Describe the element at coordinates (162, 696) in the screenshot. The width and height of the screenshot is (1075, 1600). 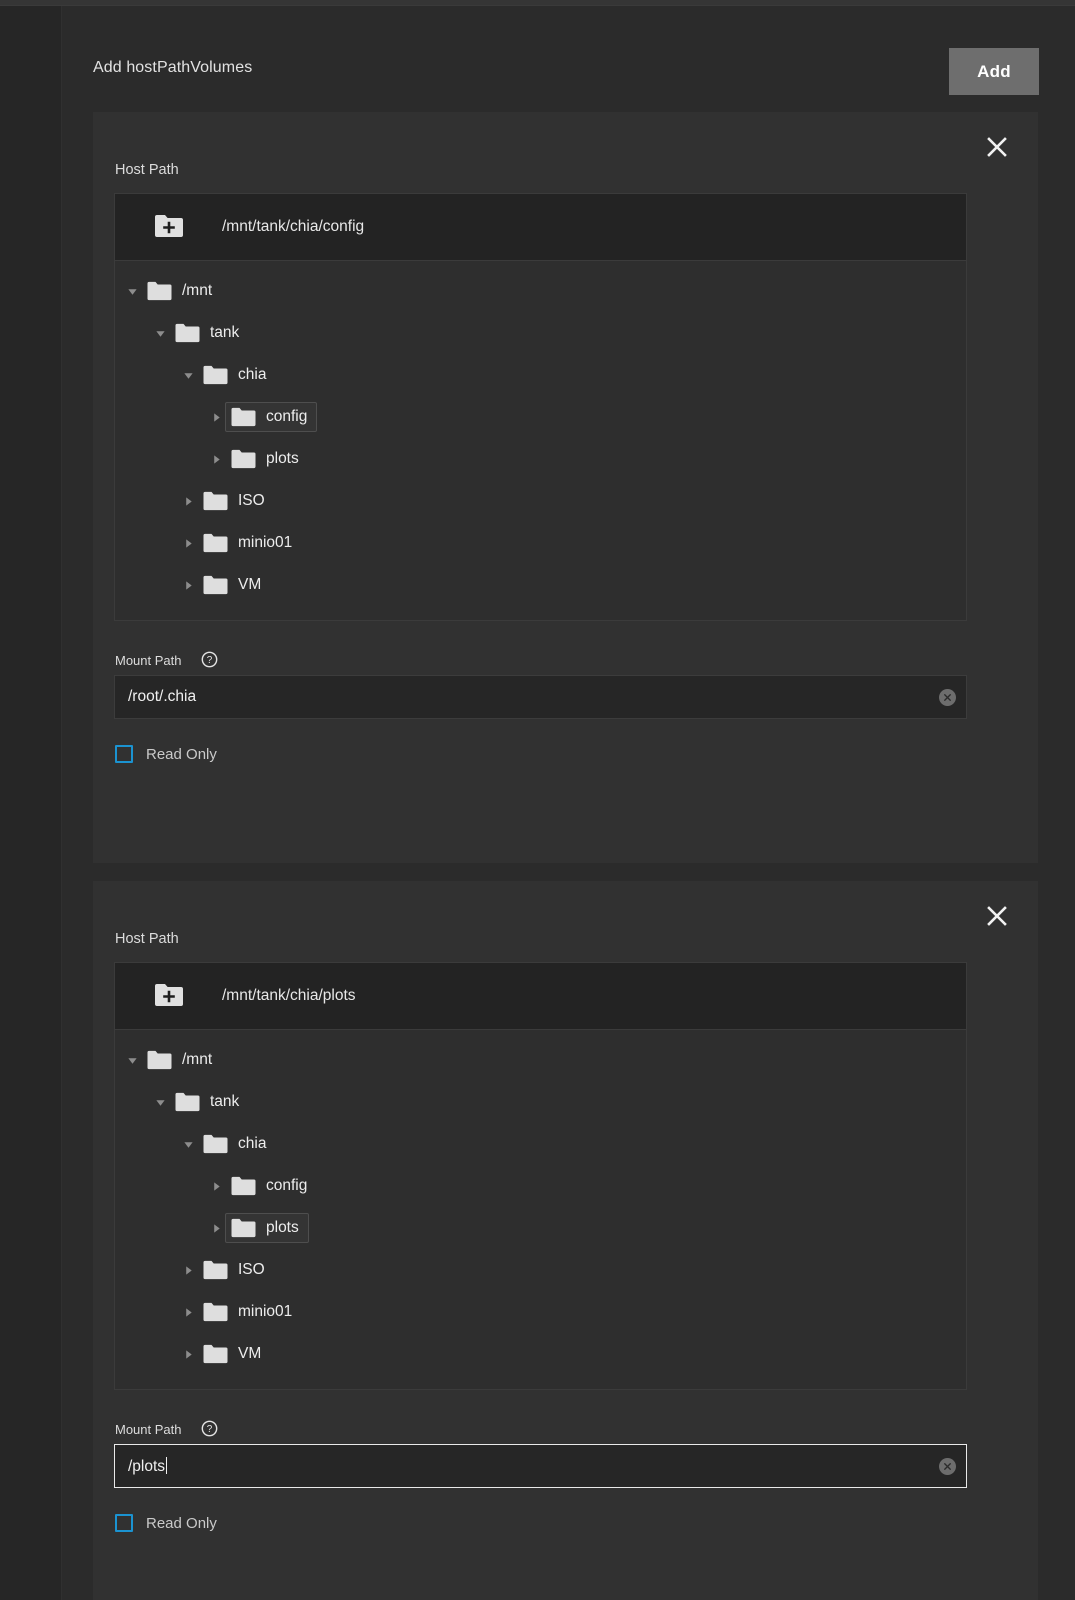
I see `mount-path-value: /root/.chia` at that location.